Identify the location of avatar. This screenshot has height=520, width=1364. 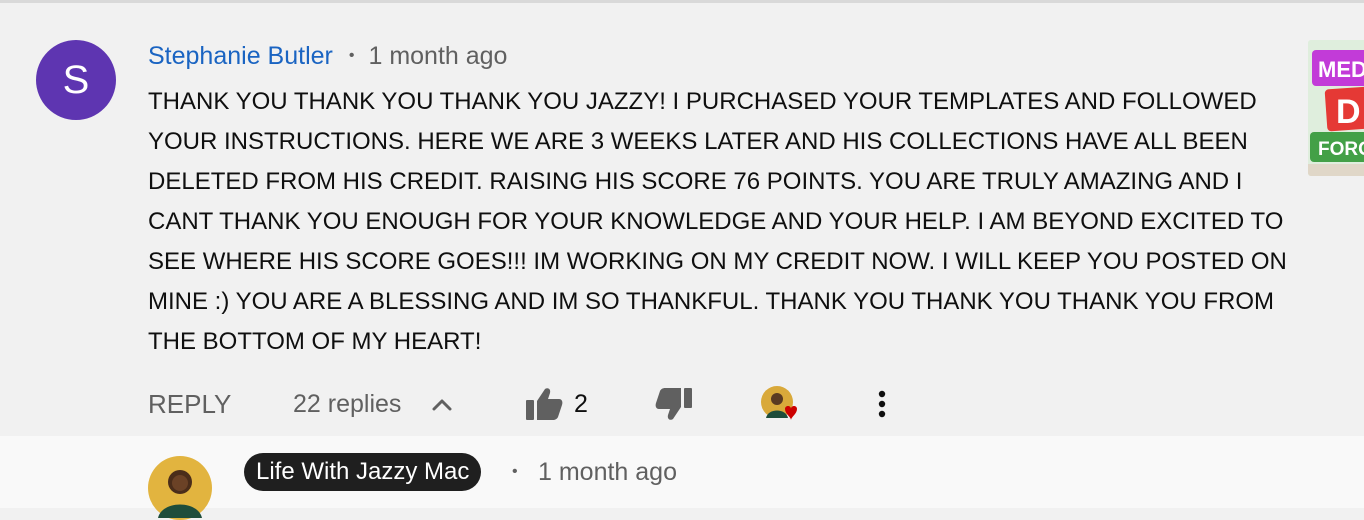
(180, 488).